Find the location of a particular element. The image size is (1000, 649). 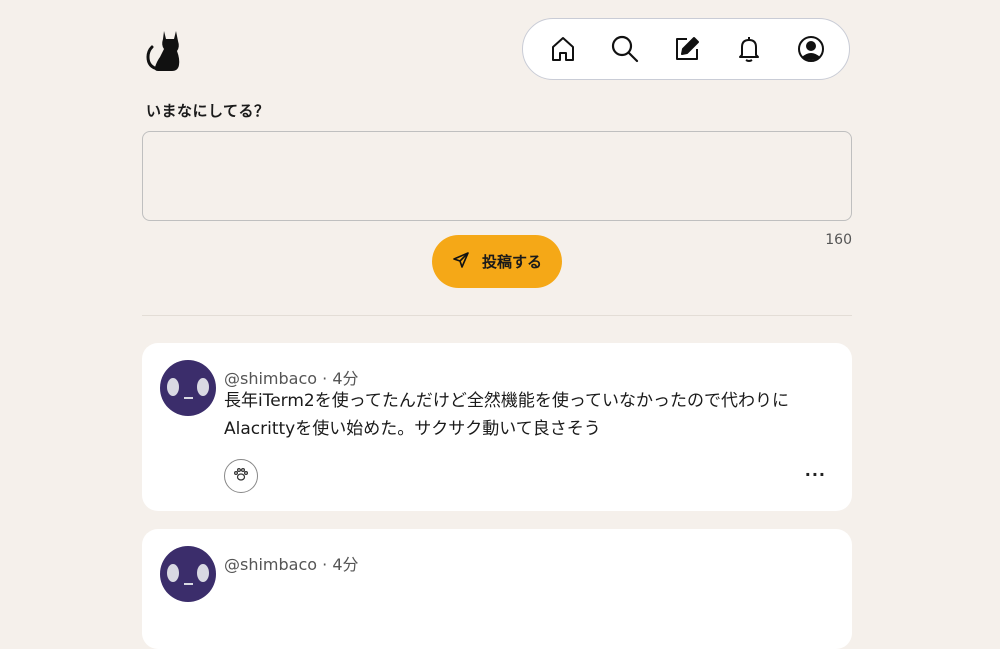

bell-icon is located at coordinates (749, 49).